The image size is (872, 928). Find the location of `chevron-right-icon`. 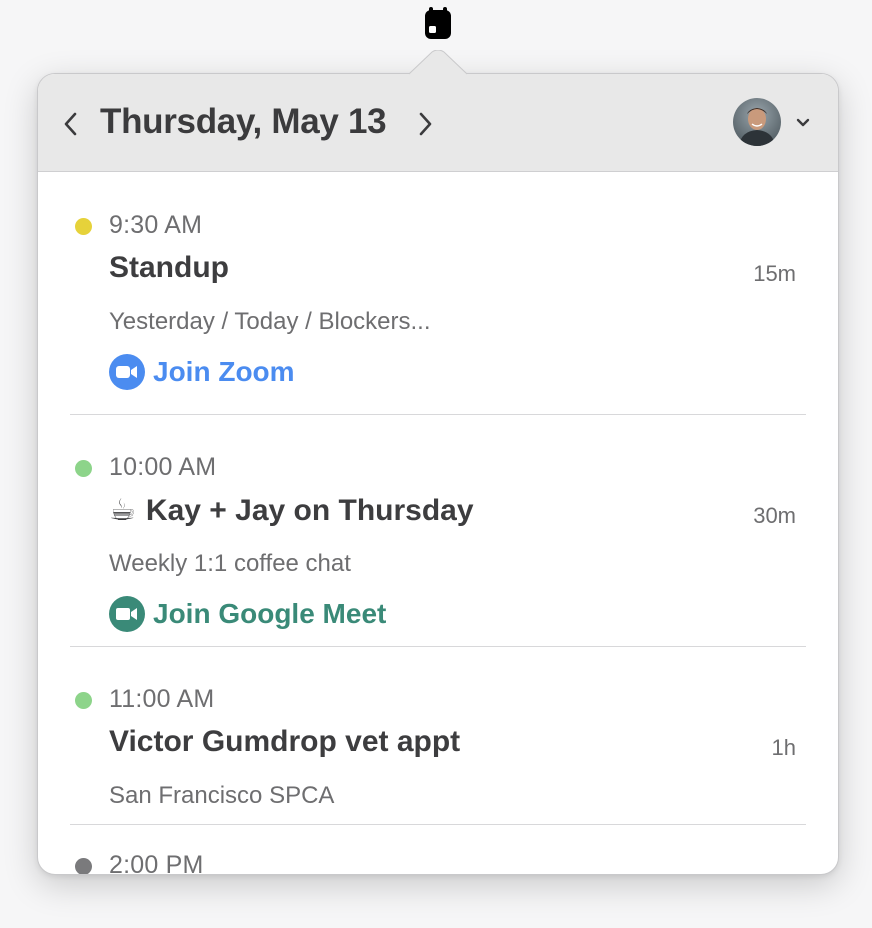

chevron-right-icon is located at coordinates (425, 124).